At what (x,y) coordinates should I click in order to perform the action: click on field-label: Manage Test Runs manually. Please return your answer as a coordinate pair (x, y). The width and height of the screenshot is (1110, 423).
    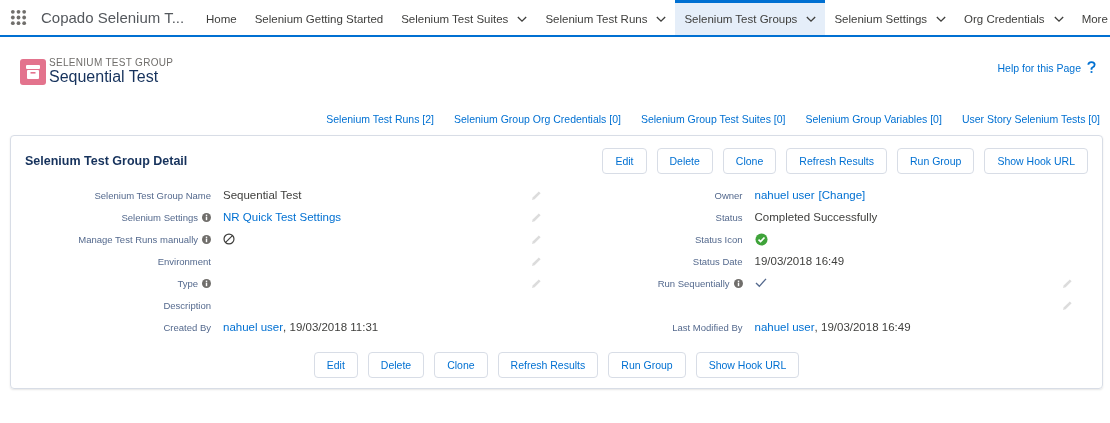
    Looking at the image, I should click on (138, 239).